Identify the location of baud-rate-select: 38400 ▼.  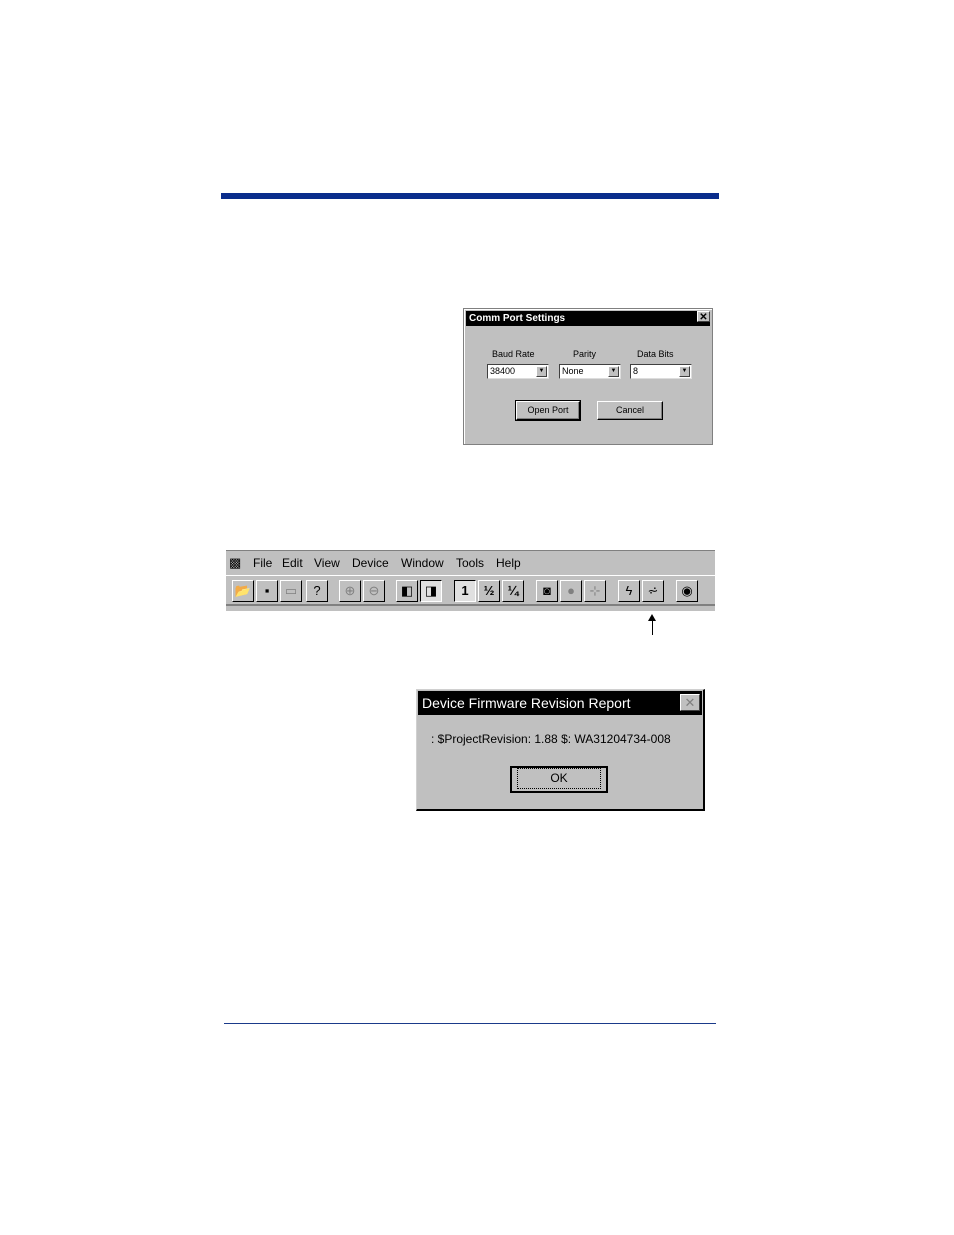
(518, 371).